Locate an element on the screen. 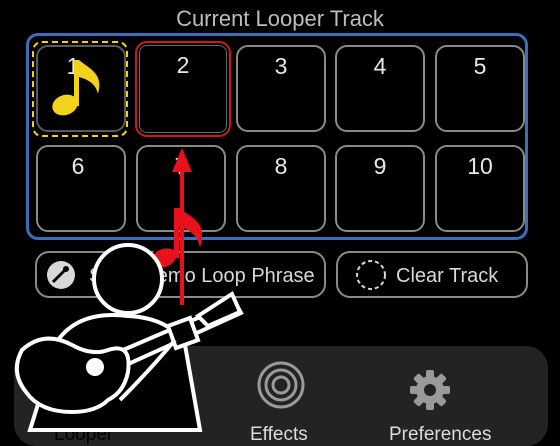 The height and width of the screenshot is (446, 560). save-memo-loop-button: Save Memo Loop Phrase is located at coordinates (180, 274).